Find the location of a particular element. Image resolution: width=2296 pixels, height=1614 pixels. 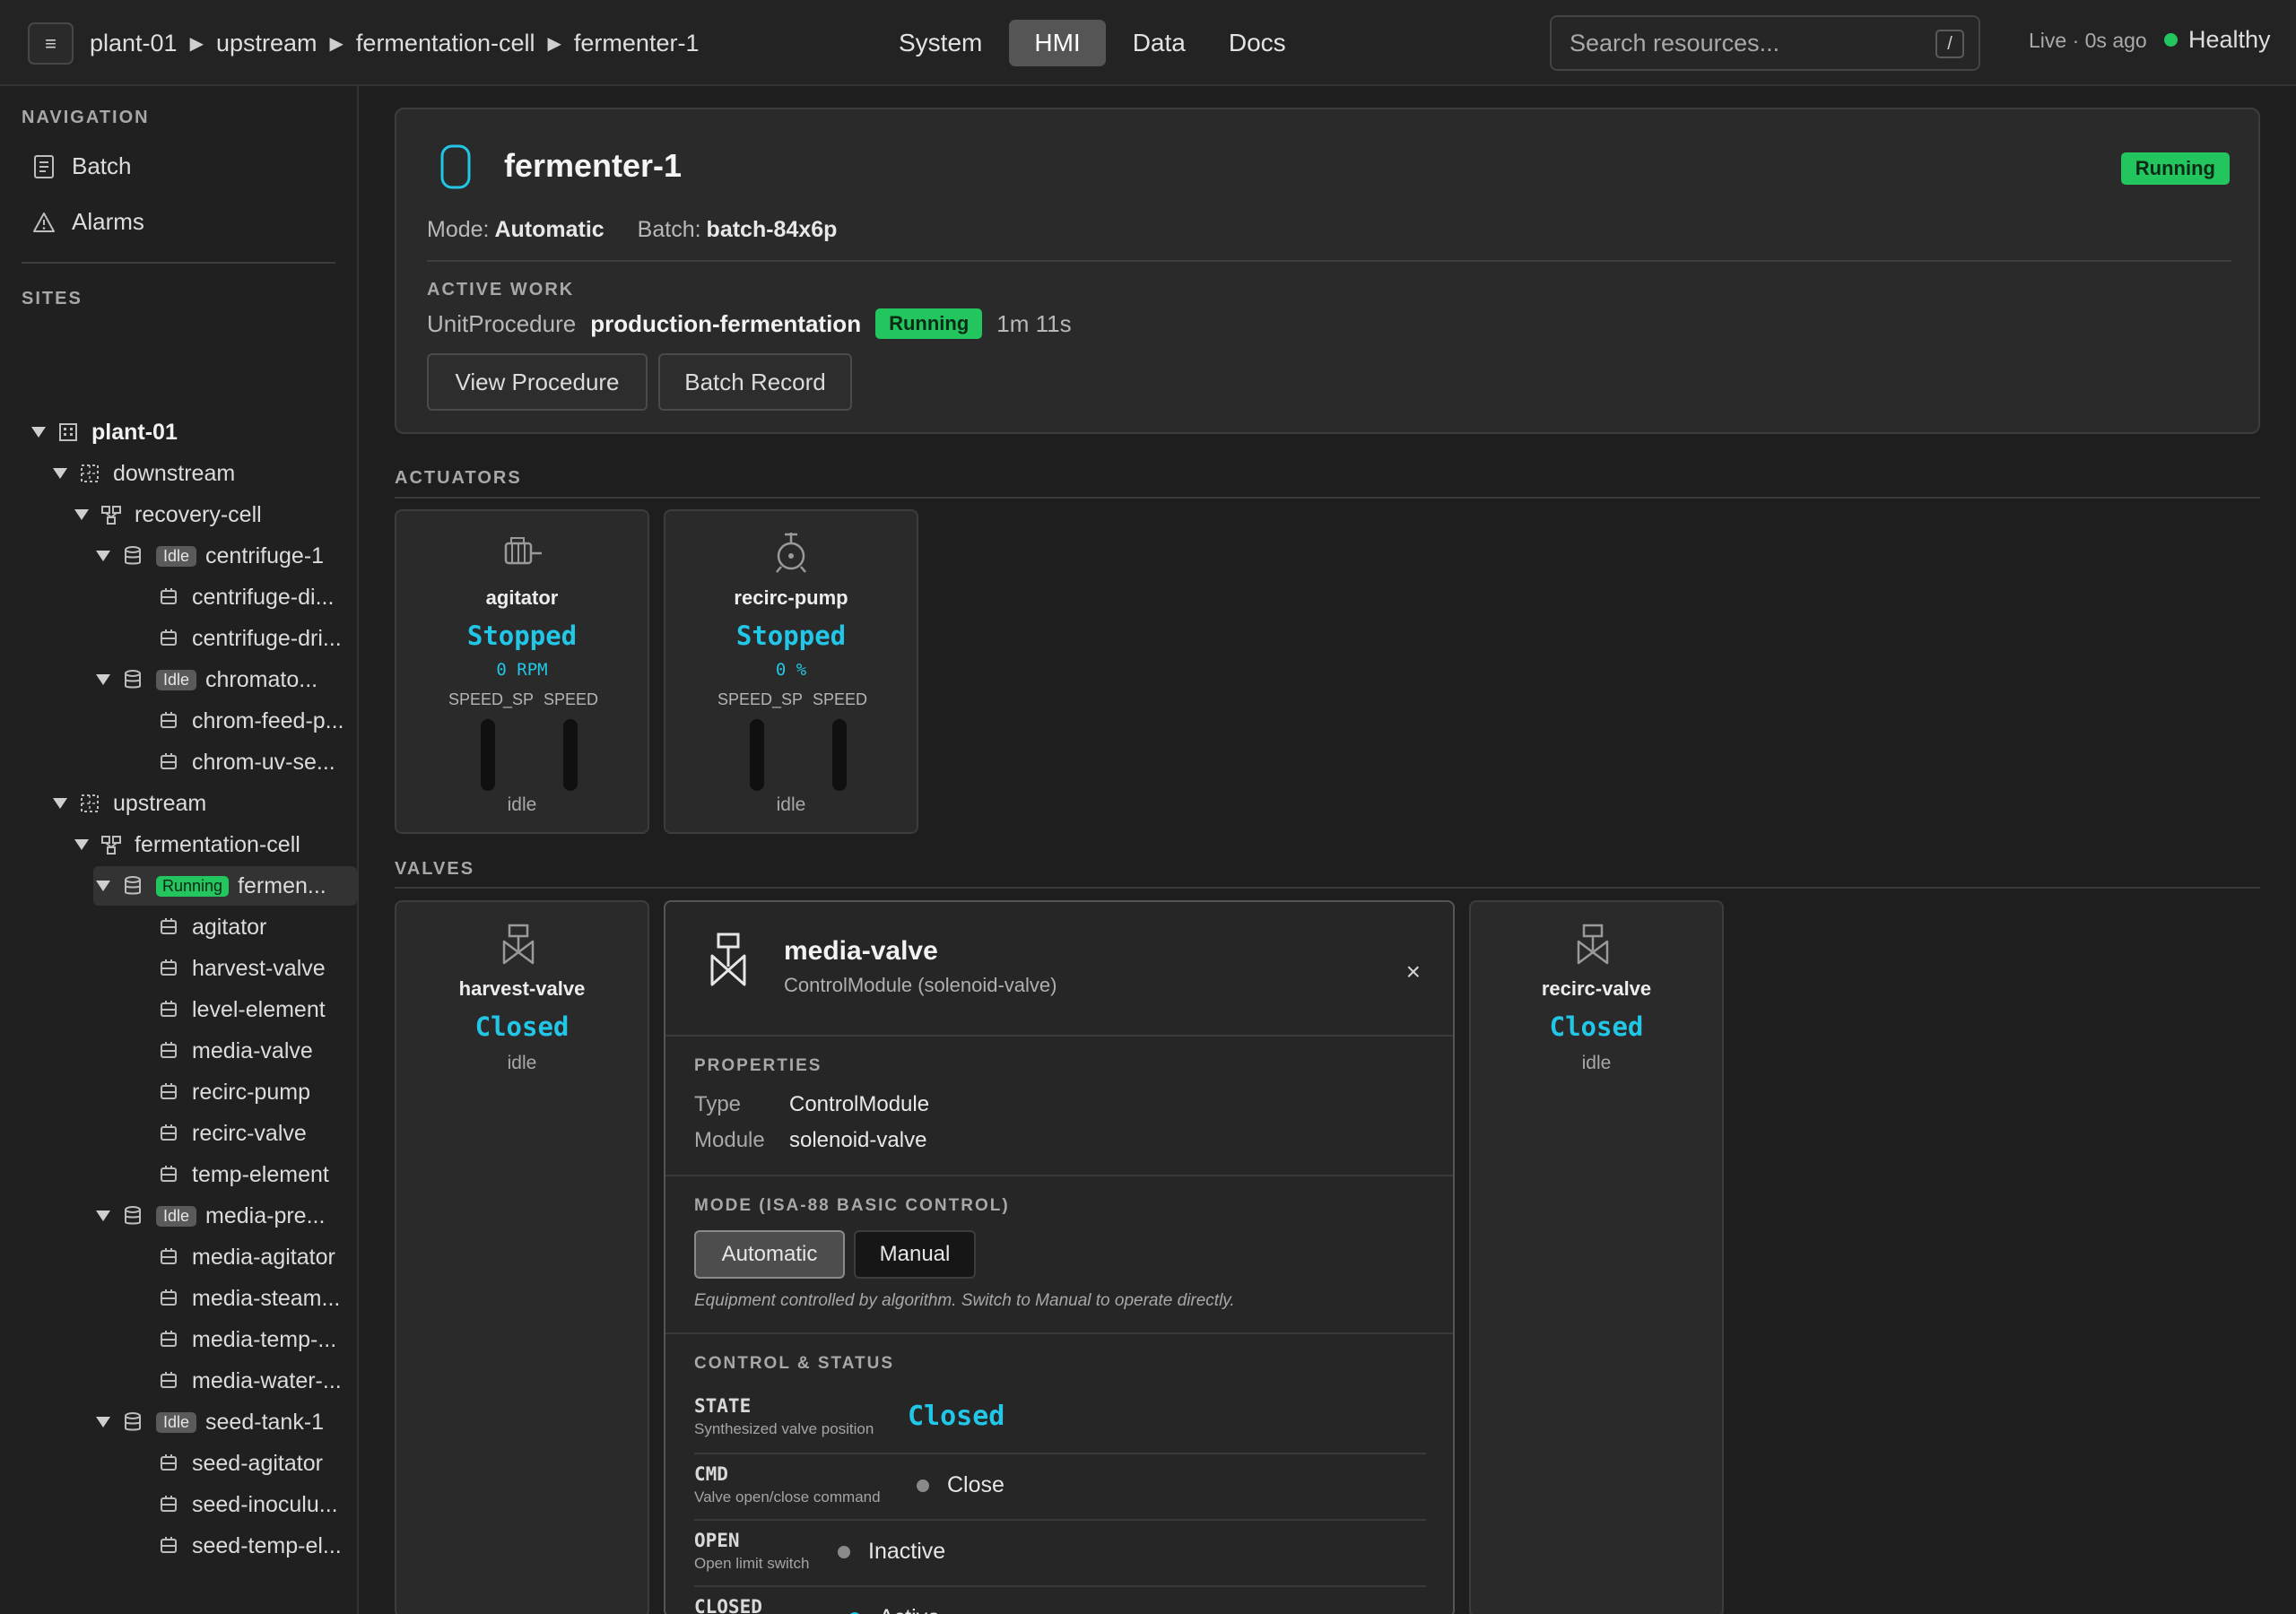

panel-title: media-valve is located at coordinates (861, 951).